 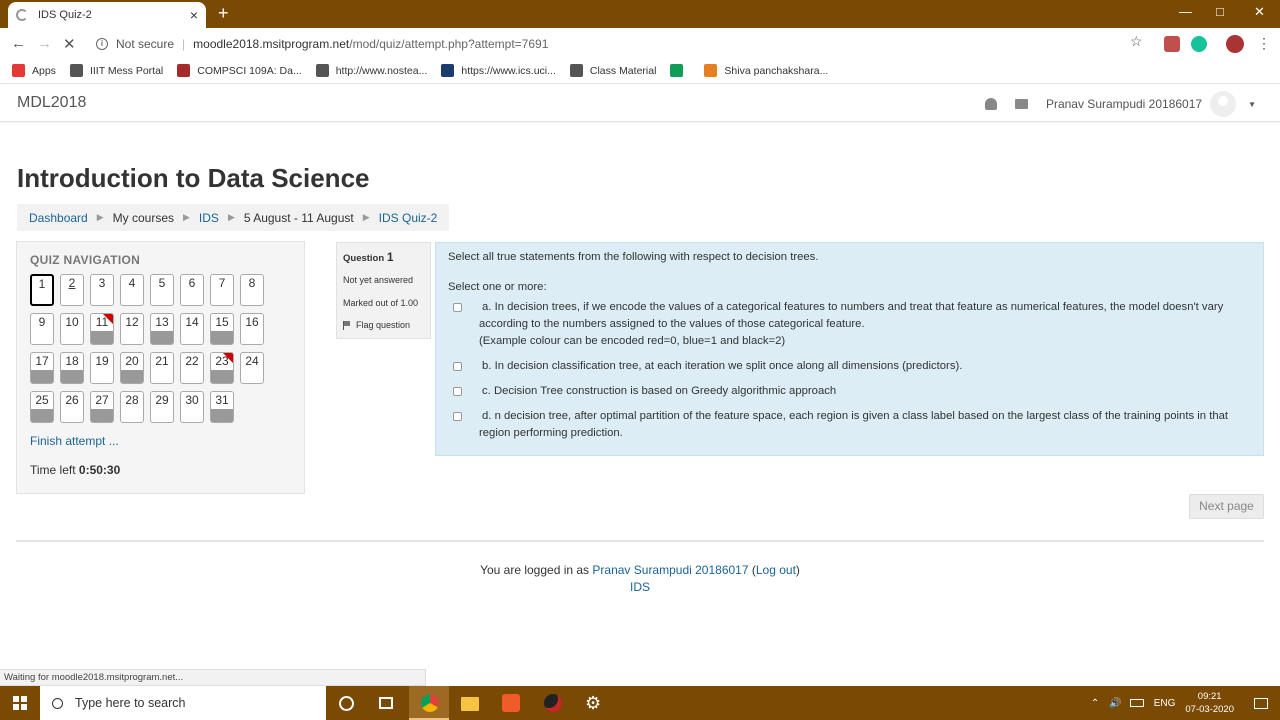 I want to click on stop-icon: ✕, so click(x=69, y=44).